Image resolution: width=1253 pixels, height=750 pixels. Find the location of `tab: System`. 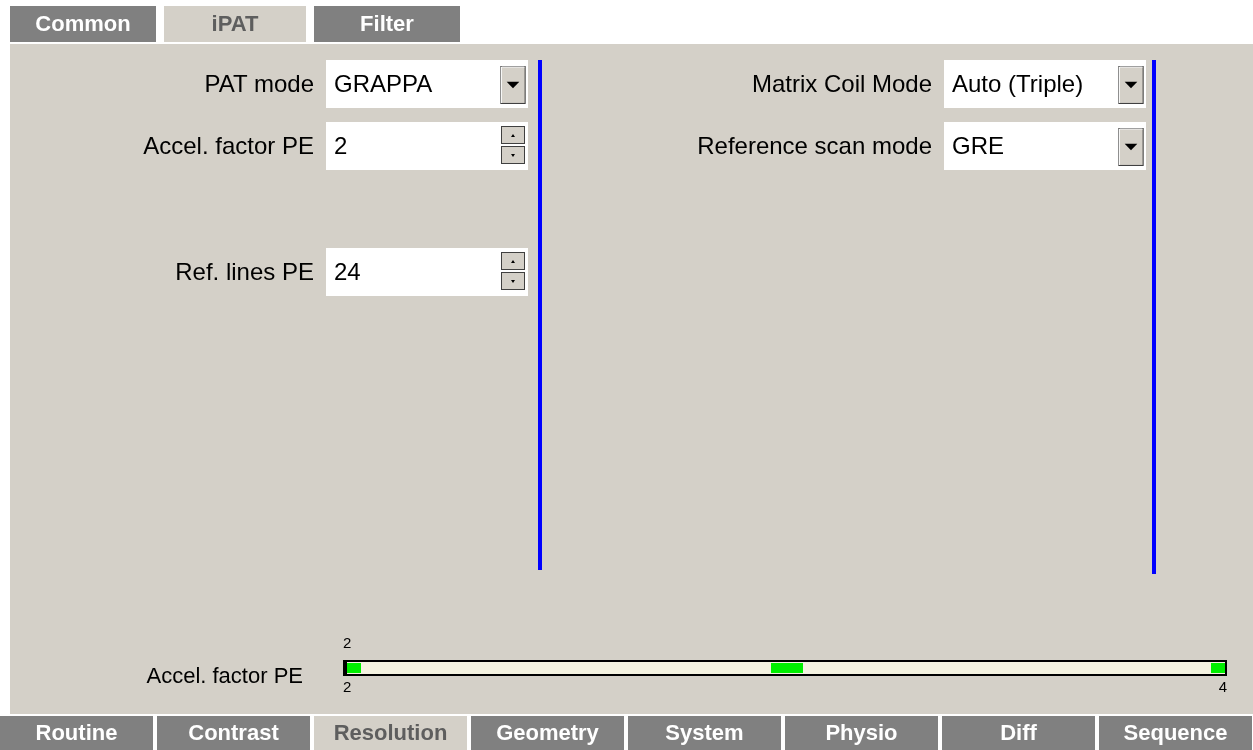

tab: System is located at coordinates (704, 733).